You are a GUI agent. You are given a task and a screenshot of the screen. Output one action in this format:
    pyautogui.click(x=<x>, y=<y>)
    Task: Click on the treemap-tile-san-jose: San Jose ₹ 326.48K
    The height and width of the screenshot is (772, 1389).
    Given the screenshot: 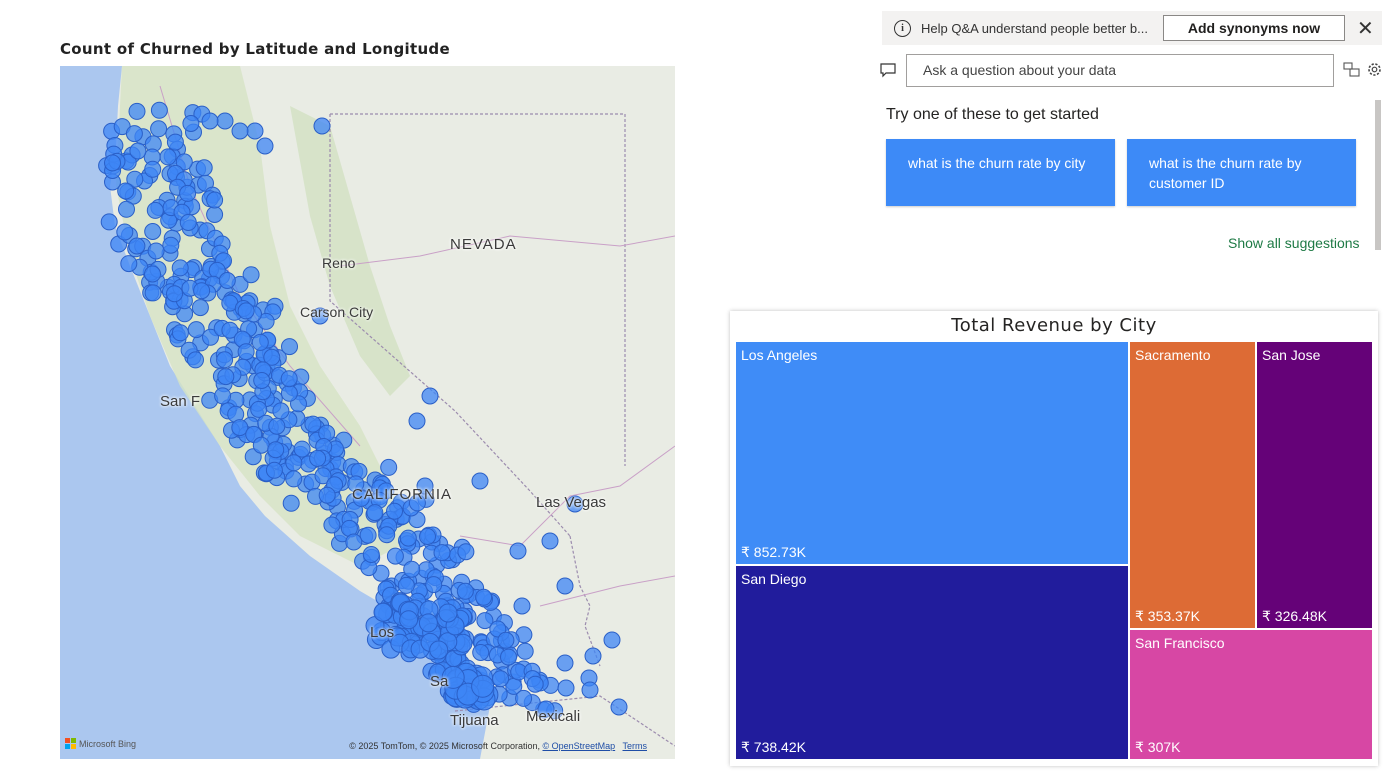 What is the action you would take?
    pyautogui.click(x=1314, y=485)
    